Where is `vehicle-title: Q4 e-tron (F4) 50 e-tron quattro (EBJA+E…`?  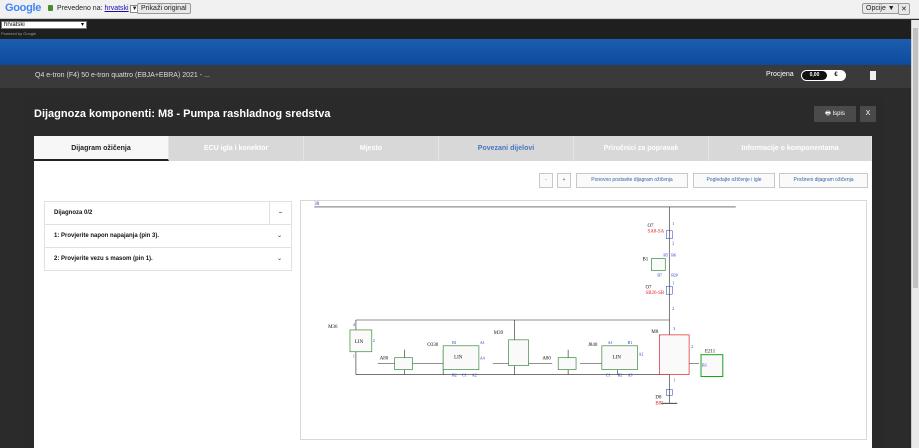
vehicle-title: Q4 e-tron (F4) 50 e-tron quattro (EBJA+E… is located at coordinates (122, 75).